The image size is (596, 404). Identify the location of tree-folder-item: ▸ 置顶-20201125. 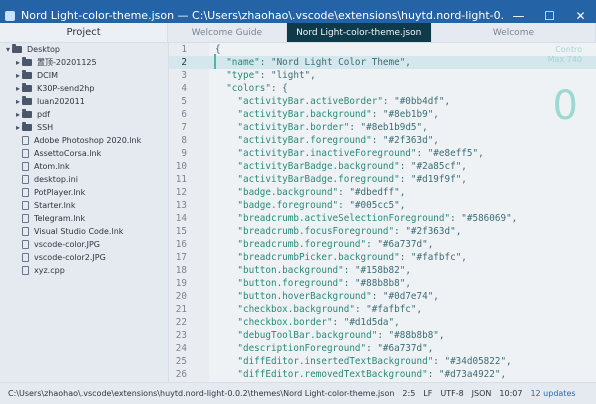
(84, 62).